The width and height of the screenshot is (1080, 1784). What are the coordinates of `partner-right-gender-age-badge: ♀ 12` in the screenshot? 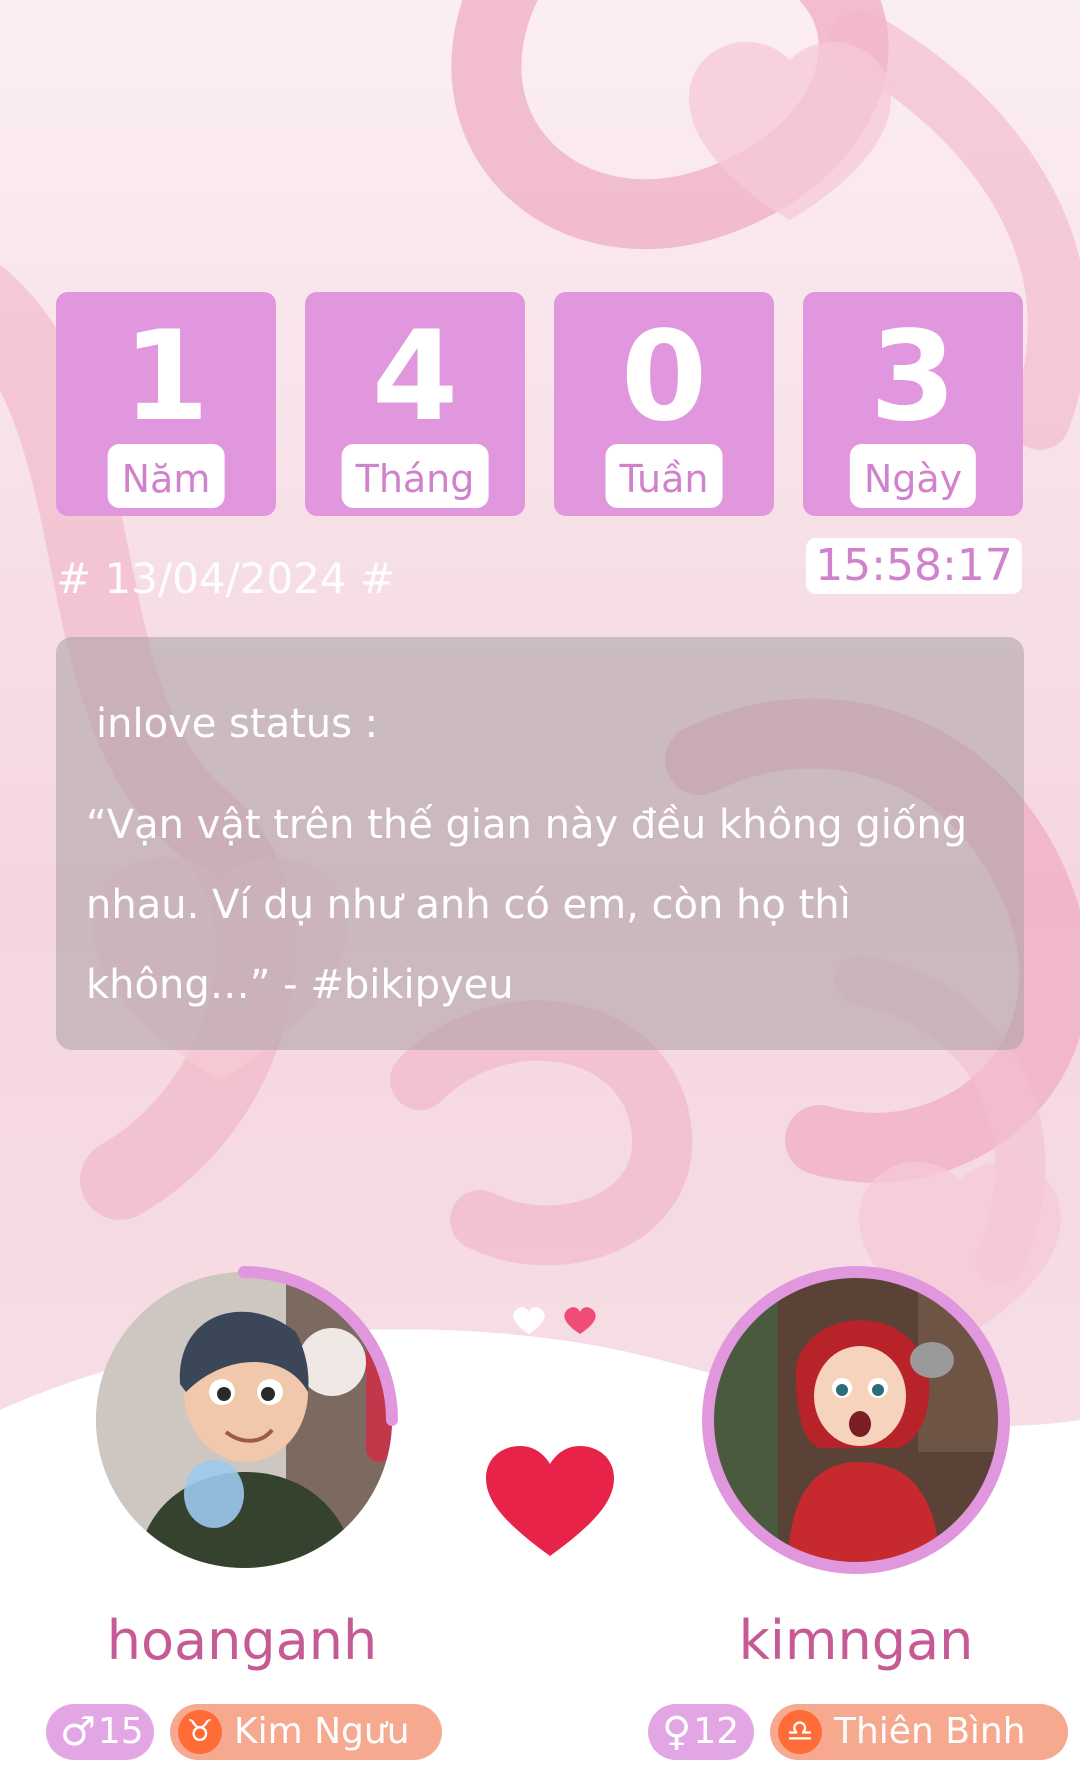 It's located at (701, 1732).